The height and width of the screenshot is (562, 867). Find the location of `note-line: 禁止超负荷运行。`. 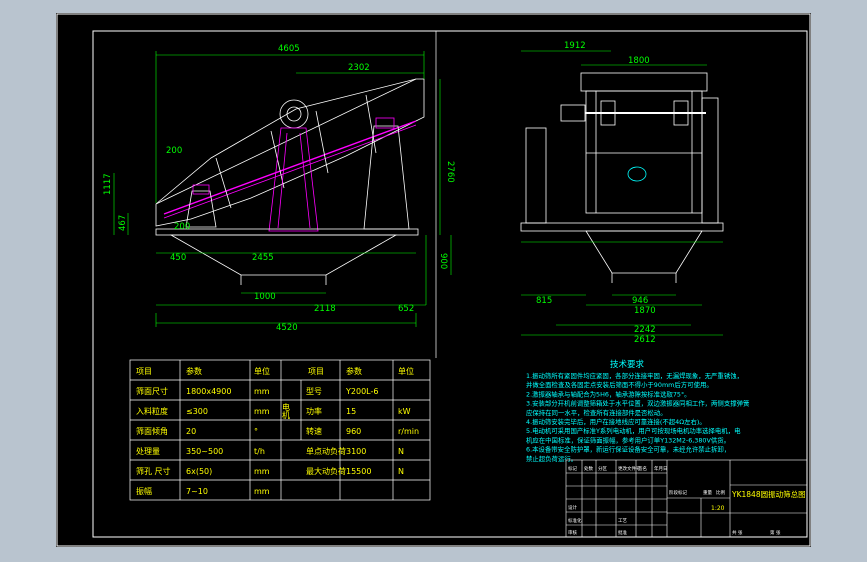

note-line: 禁止超负荷运行。 is located at coordinates (551, 458).